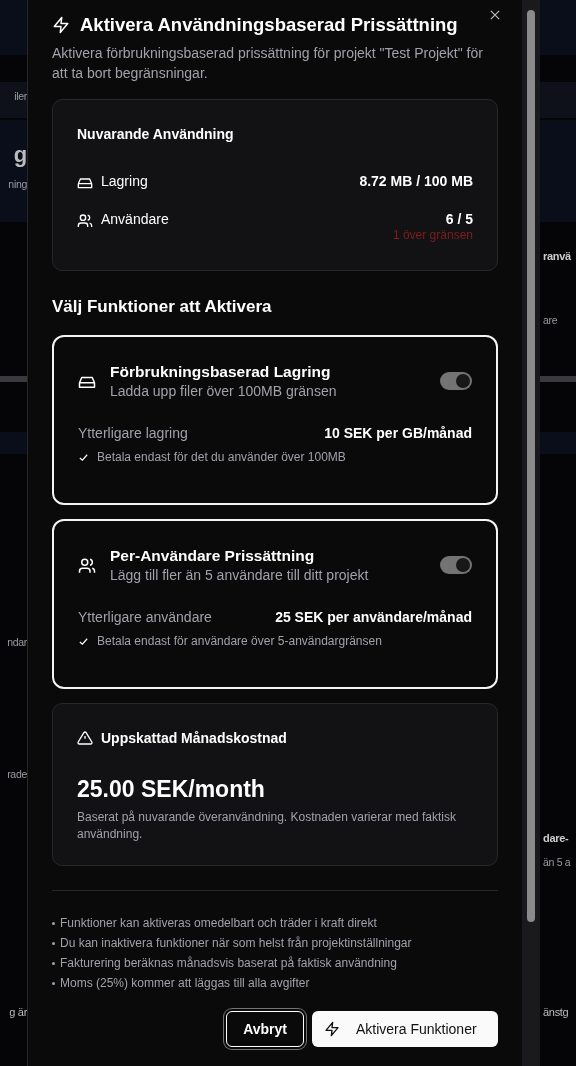 This screenshot has height=1066, width=576. Describe the element at coordinates (557, 862) in the screenshot. I see `background-text: än 5 a` at that location.